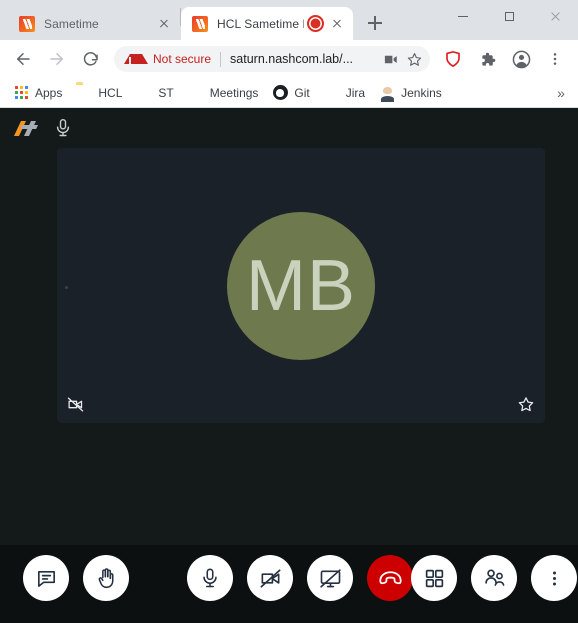 The image size is (578, 623). Describe the element at coordinates (487, 59) in the screenshot. I see `extensions-puzzle-icon` at that location.